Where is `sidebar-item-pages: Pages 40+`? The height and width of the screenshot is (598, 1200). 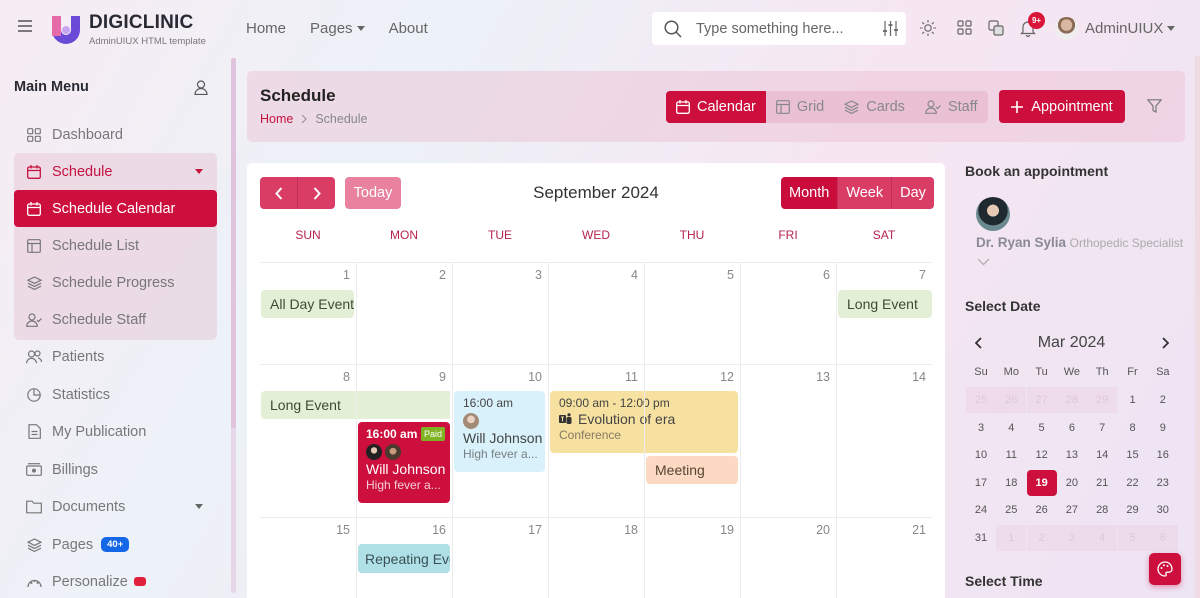
sidebar-item-pages: Pages 40+ is located at coordinates (115, 544).